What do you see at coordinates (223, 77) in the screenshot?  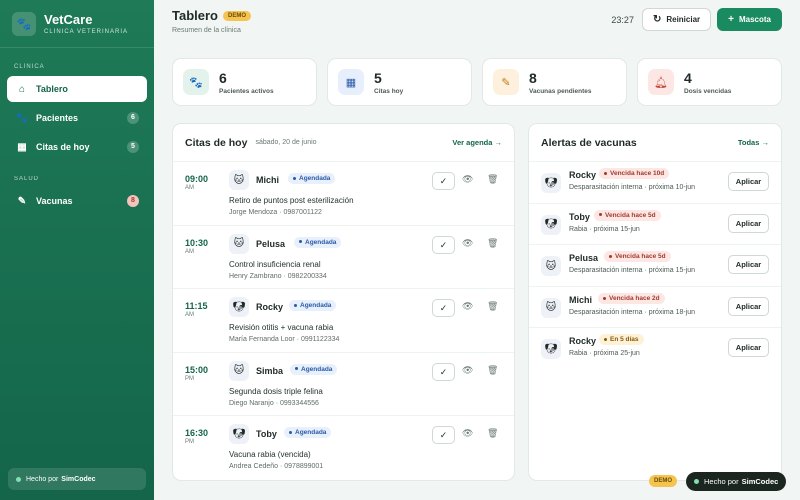 I see `stat-value: 6` at bounding box center [223, 77].